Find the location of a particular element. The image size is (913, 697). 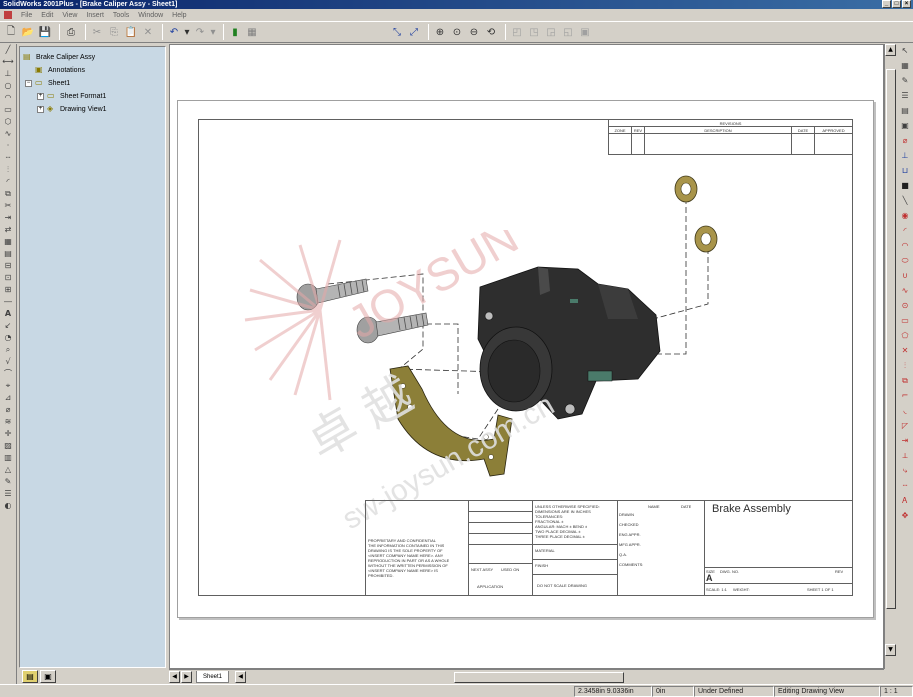

shaded-icon: ▣ is located at coordinates (585, 32).